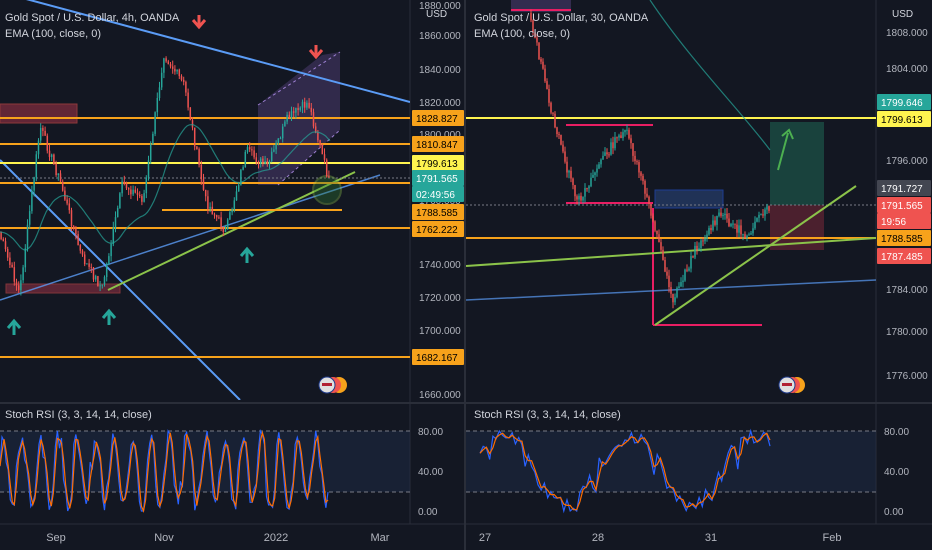 This screenshot has width=932, height=550. What do you see at coordinates (53, 34) in the screenshot?
I see `left-indicator-label: EMA (100, close, 0)` at bounding box center [53, 34].